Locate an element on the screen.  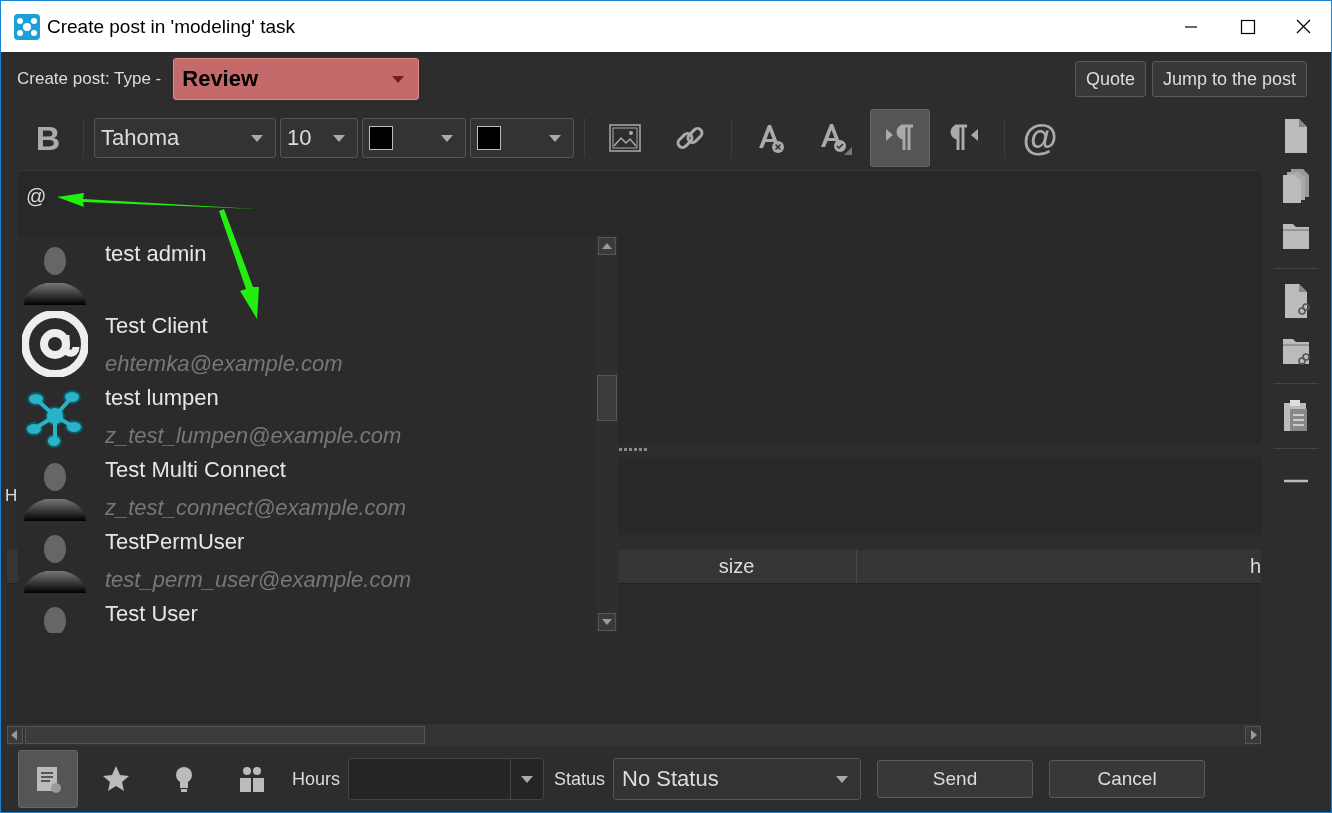
user-name: Test Client is located at coordinates (224, 326).